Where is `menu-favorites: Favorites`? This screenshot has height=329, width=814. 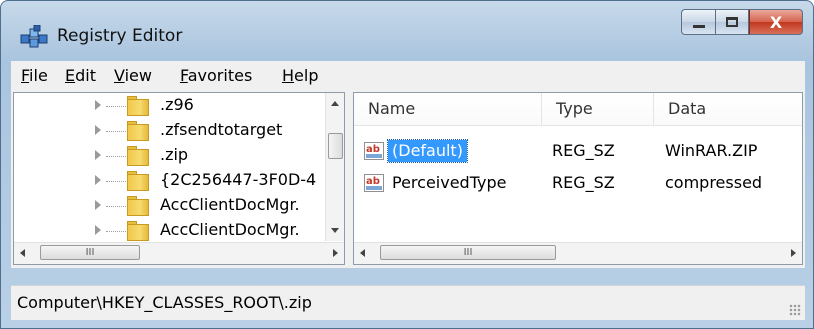 menu-favorites: Favorites is located at coordinates (216, 75).